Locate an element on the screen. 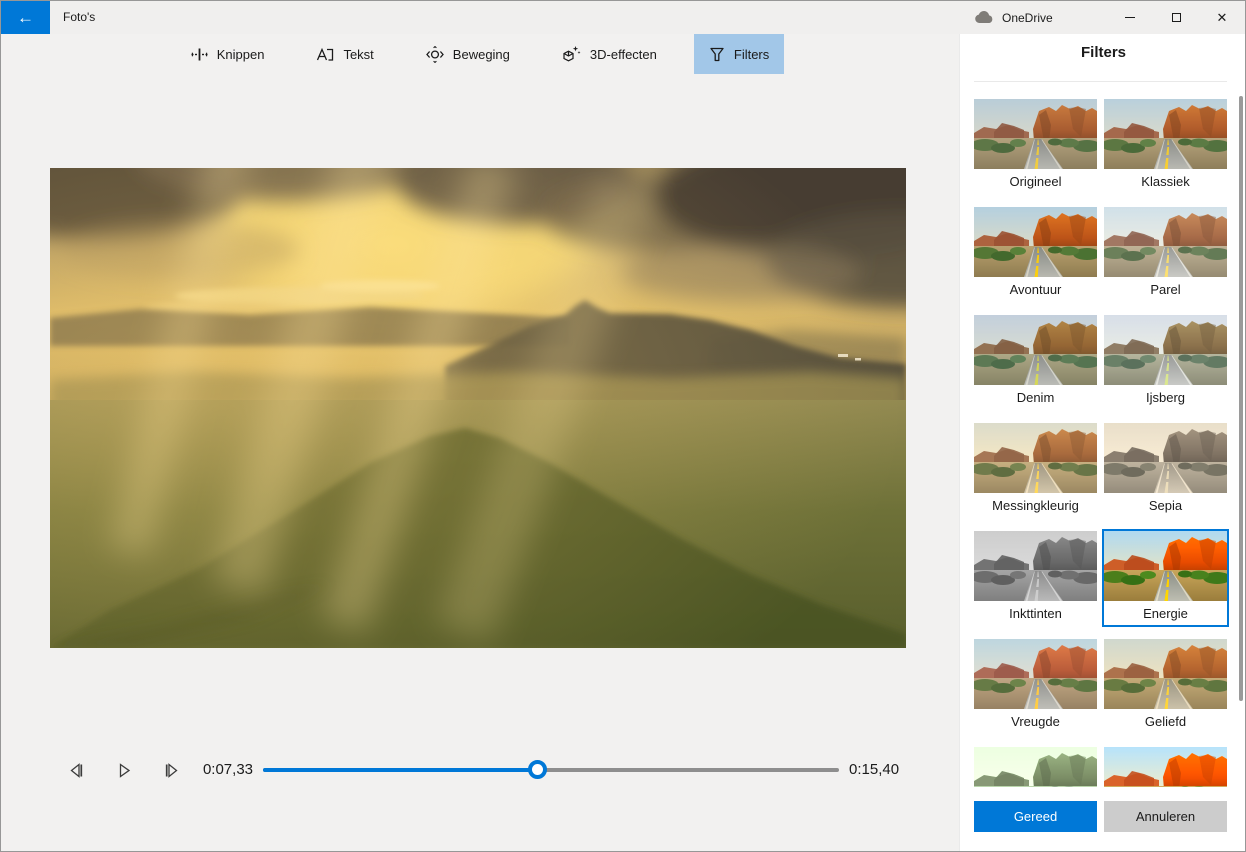 The height and width of the screenshot is (852, 1246). maximize-button is located at coordinates (1176, 17).